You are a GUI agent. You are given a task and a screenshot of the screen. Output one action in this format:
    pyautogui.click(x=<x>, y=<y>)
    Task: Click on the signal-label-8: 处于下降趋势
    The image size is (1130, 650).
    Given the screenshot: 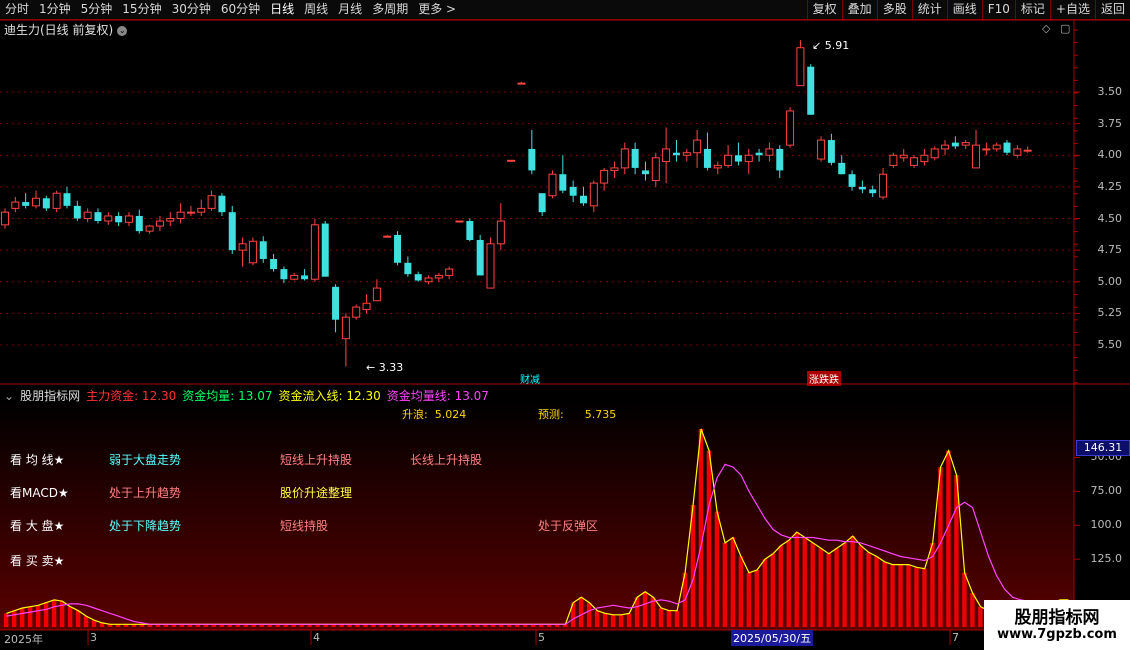 What is the action you would take?
    pyautogui.click(x=145, y=526)
    